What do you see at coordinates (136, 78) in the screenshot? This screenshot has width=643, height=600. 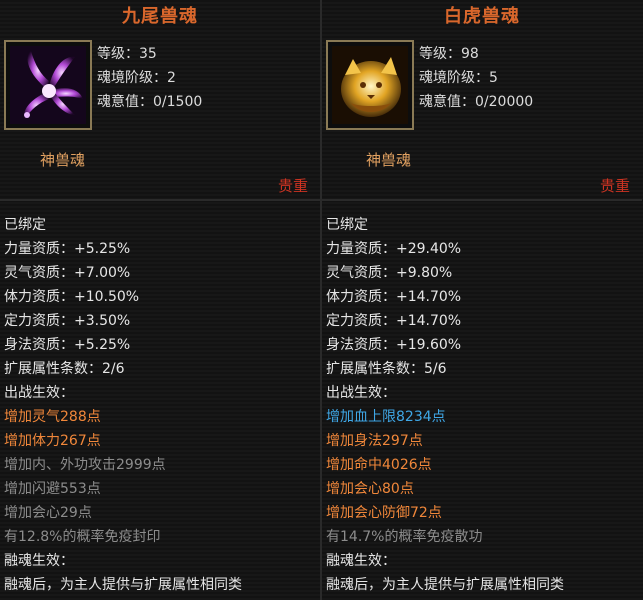 I see `soul-realm-stage: 魂境阶级：2` at bounding box center [136, 78].